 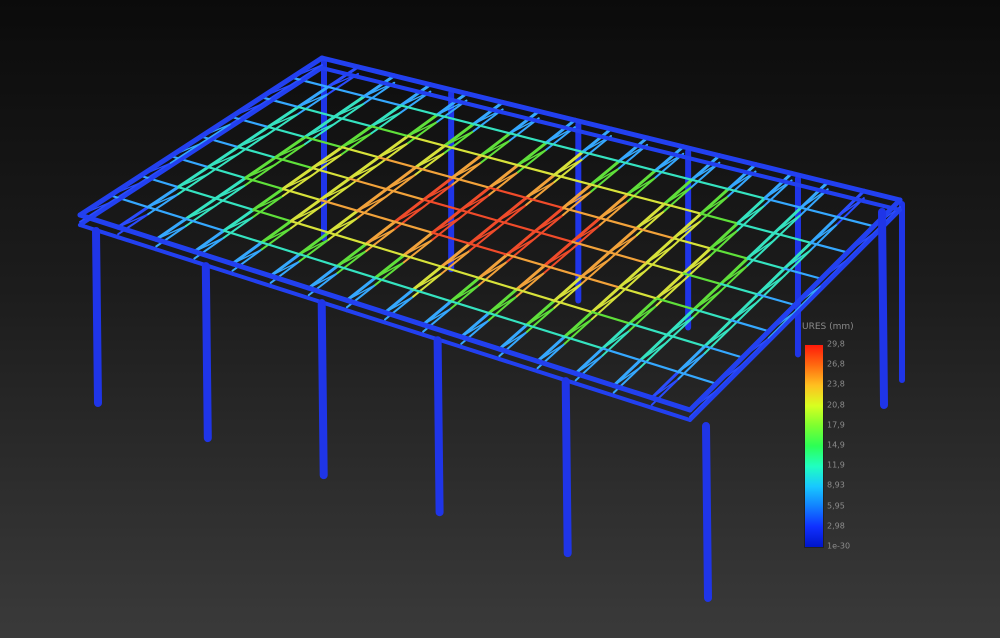 What do you see at coordinates (828, 327) in the screenshot?
I see `legend-title: URES (mm)` at bounding box center [828, 327].